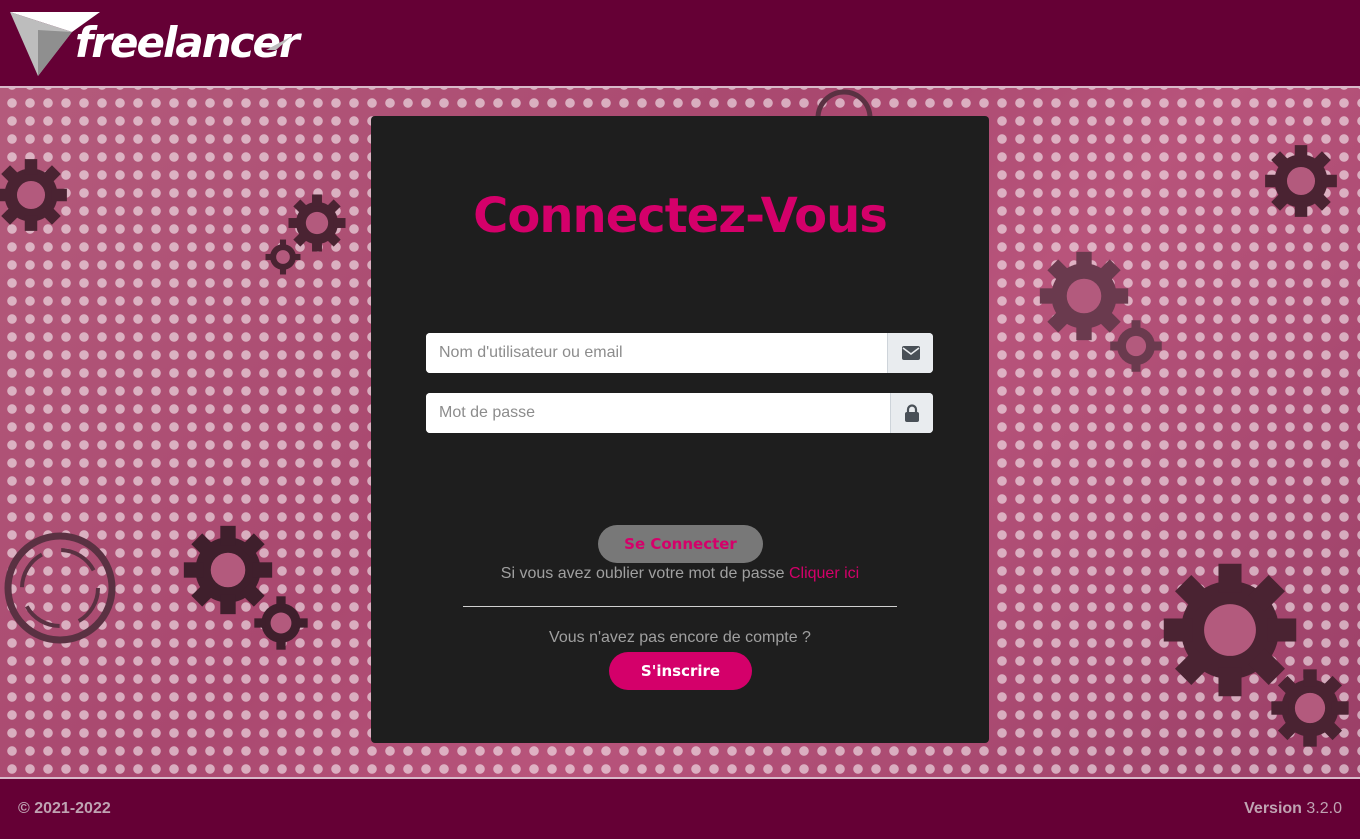  I want to click on username-field-group, so click(679, 353).